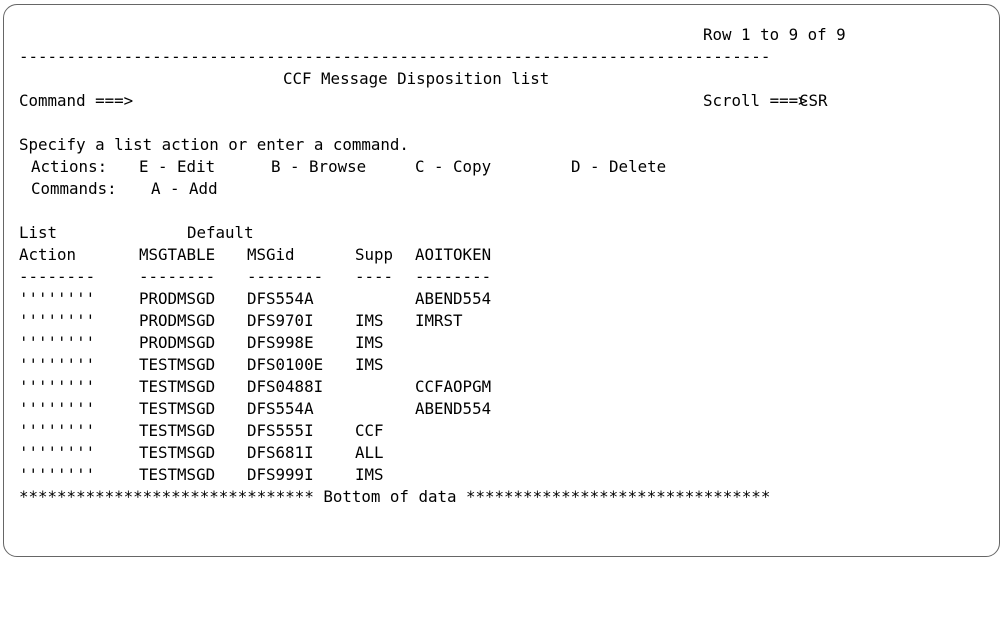 Image resolution: width=1006 pixels, height=618 pixels. Describe the element at coordinates (499, 453) in the screenshot. I see `table-row: '''''''' TESTMSGD DFS681I ALL` at that location.